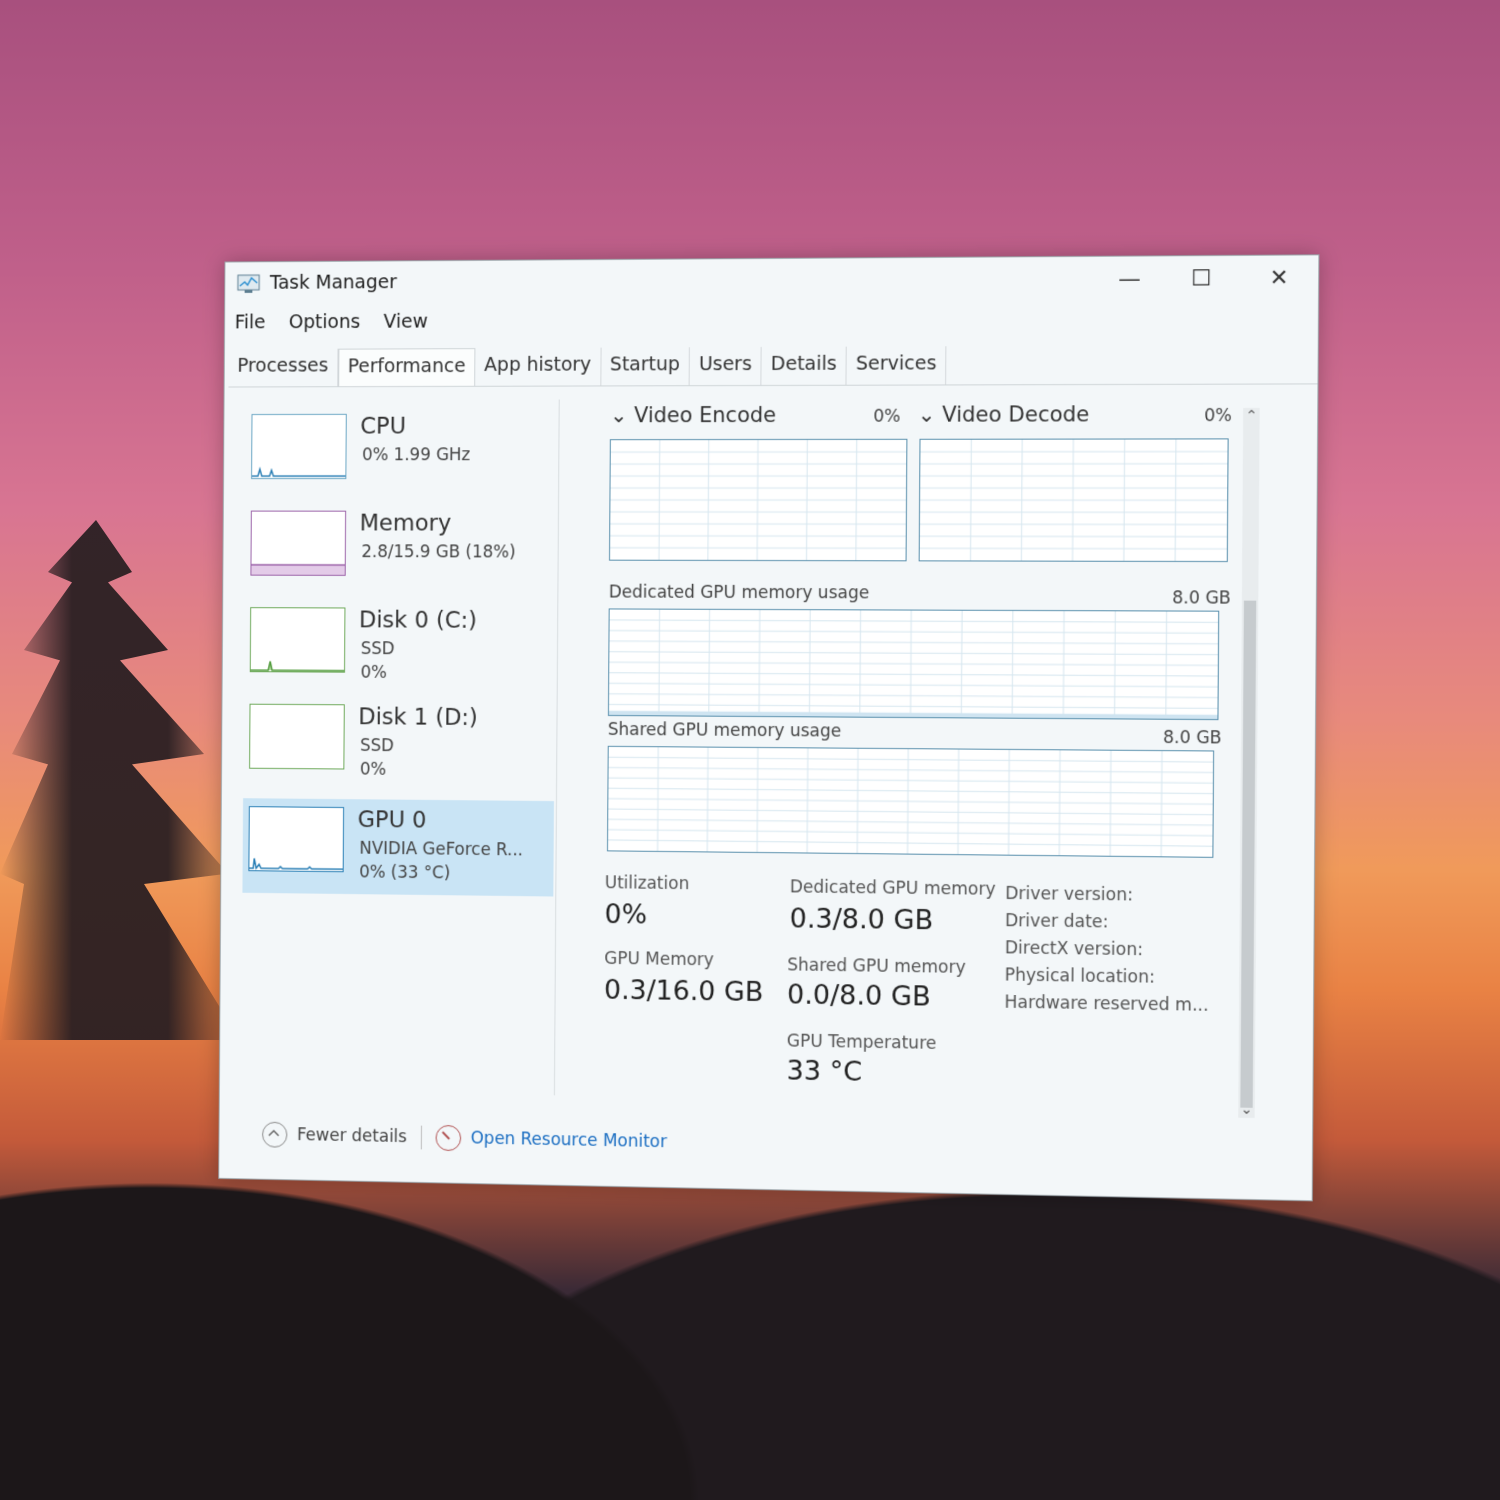  I want to click on video-decode-value: 0%, so click(1218, 416).